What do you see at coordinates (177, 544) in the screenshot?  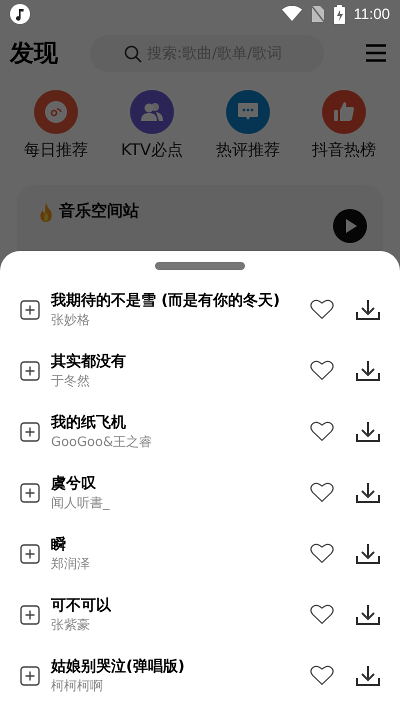 I see `song-title: 瞬` at bounding box center [177, 544].